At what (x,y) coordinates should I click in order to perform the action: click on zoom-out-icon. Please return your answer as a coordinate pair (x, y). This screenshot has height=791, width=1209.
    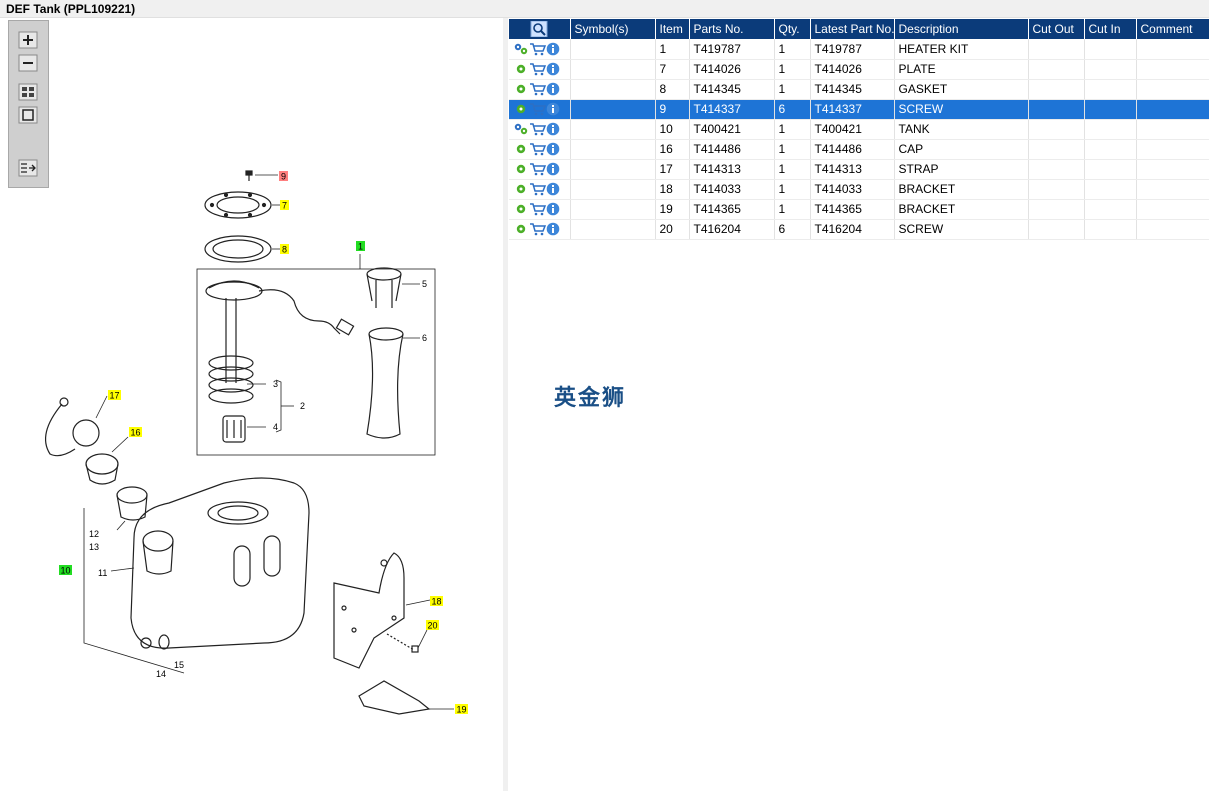
    Looking at the image, I should click on (28, 63).